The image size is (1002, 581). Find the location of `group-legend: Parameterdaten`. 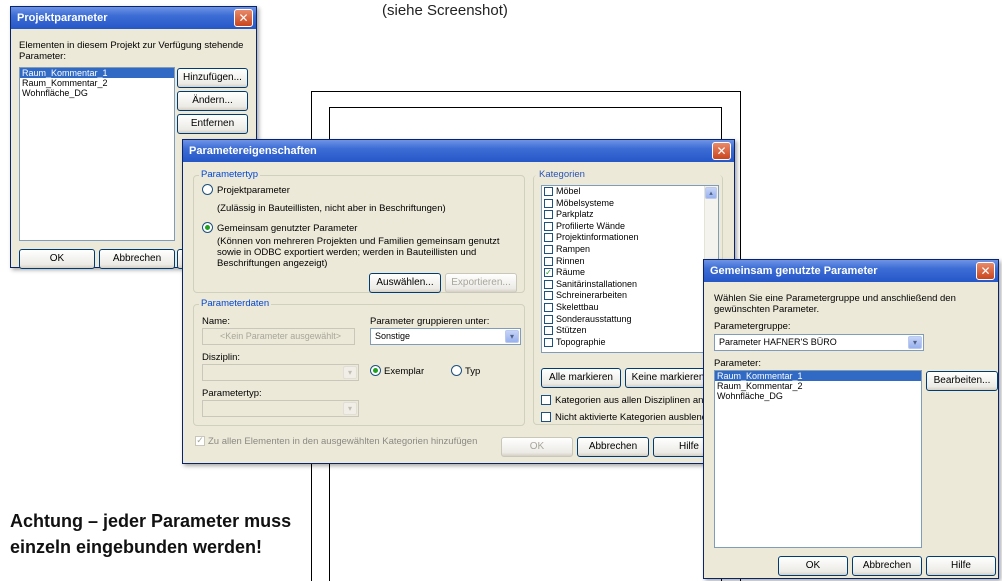

group-legend: Parameterdaten is located at coordinates (235, 303).